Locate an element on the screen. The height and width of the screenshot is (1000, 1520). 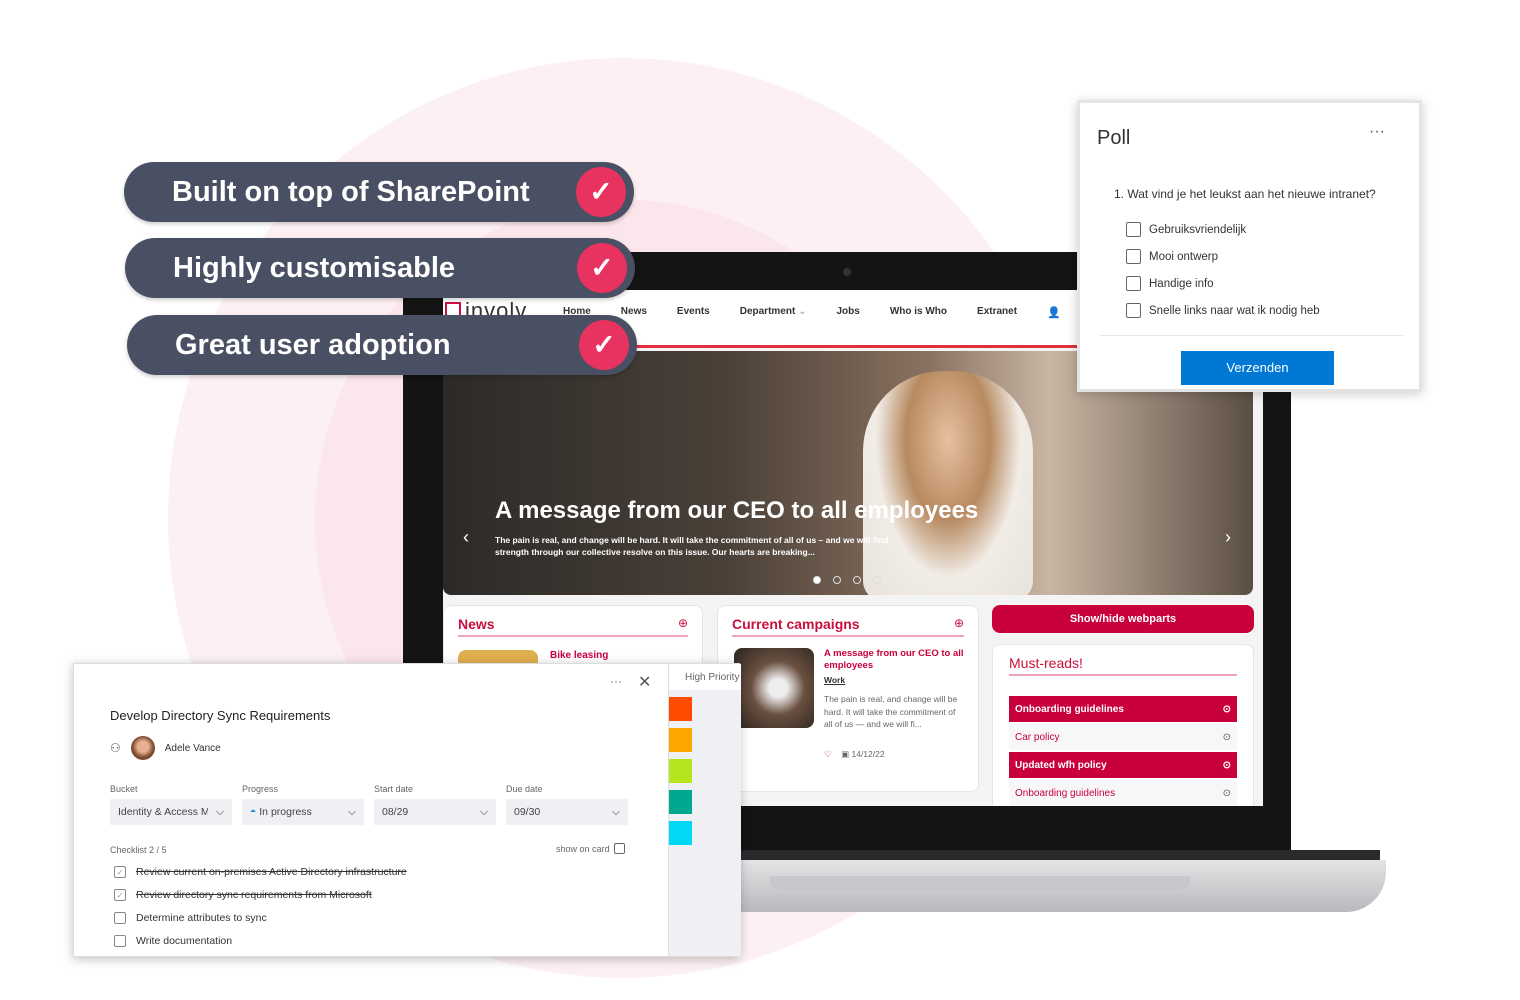
hero-image is located at coordinates (948, 483).